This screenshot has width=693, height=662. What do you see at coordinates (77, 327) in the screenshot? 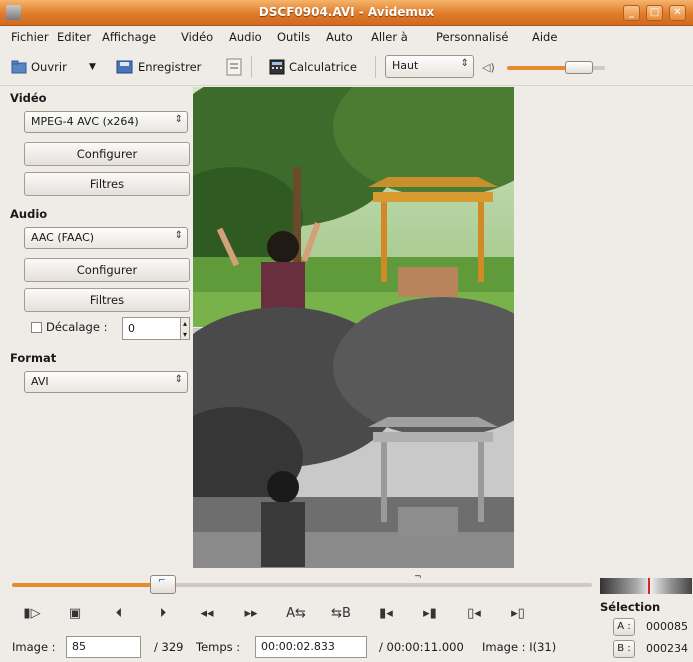
I see `shift-label: Décalage :` at bounding box center [77, 327].